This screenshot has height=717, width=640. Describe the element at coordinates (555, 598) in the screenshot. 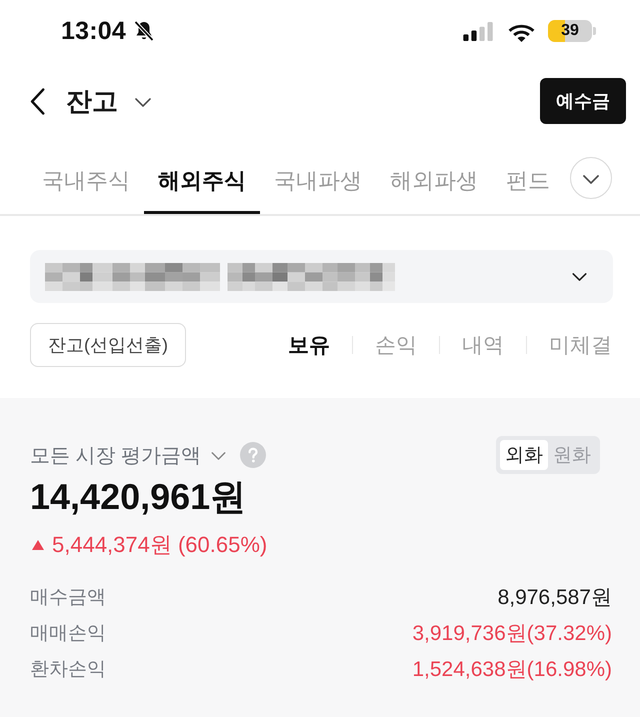

I see `row-value: 8,976,587원` at that location.